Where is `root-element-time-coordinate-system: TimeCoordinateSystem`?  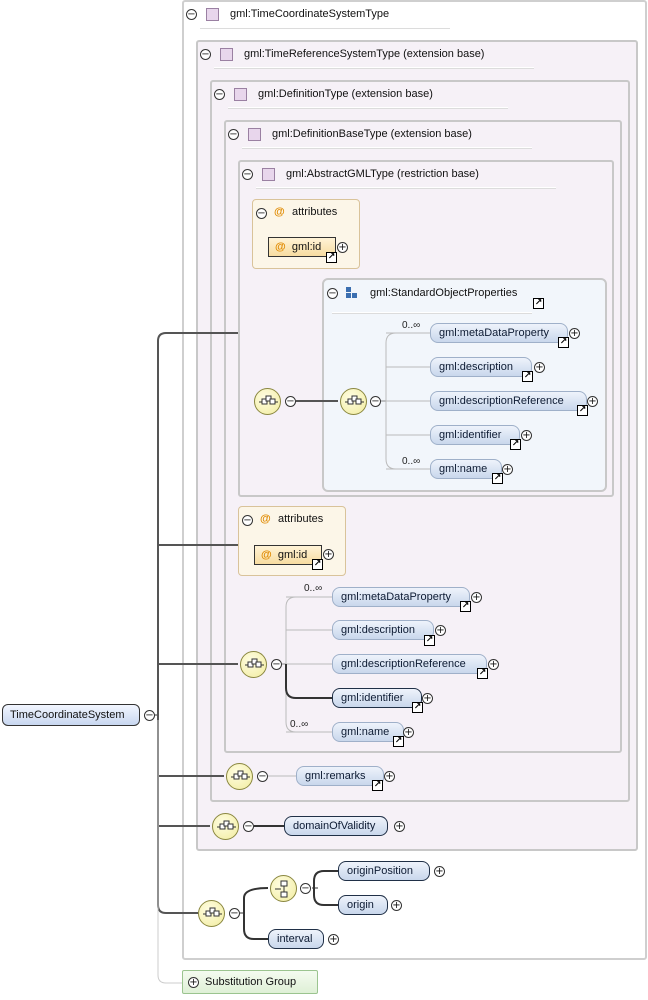
root-element-time-coordinate-system: TimeCoordinateSystem is located at coordinates (71, 715).